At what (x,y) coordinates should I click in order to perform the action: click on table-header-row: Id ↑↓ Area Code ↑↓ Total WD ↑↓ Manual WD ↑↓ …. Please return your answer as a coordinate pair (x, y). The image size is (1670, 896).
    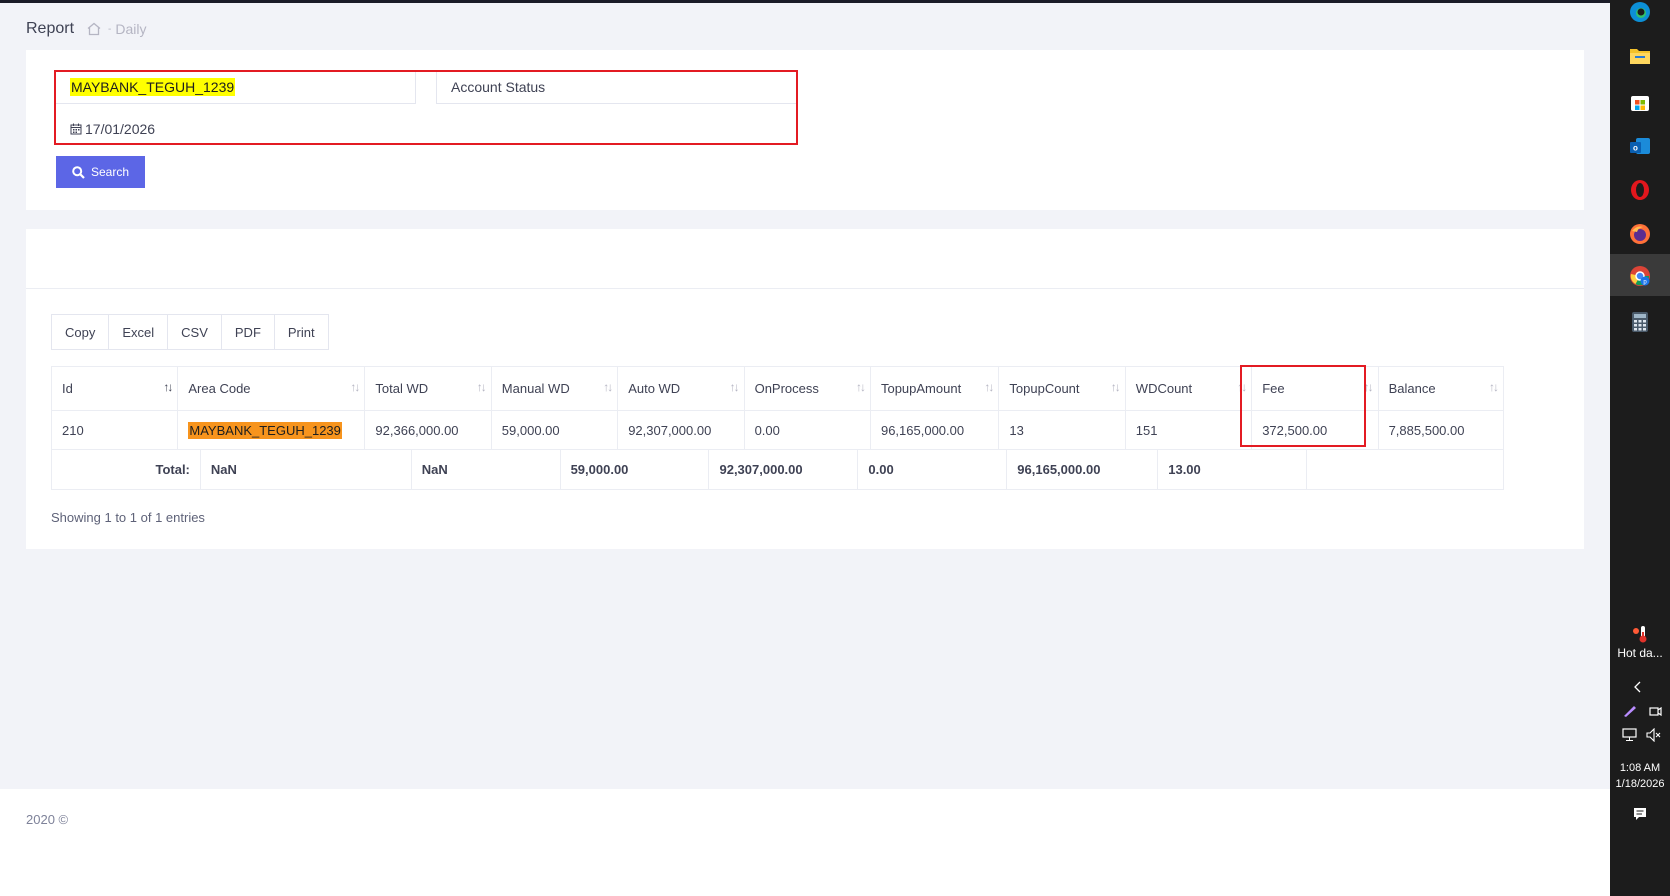
    Looking at the image, I should click on (777, 388).